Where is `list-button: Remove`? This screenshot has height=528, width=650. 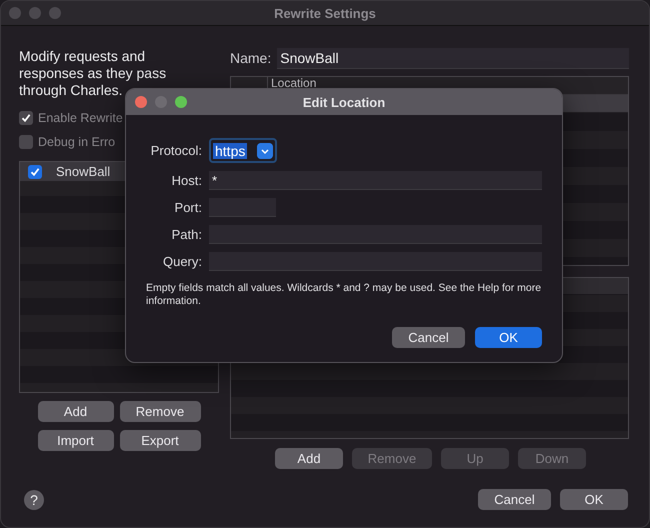
list-button: Remove is located at coordinates (160, 411).